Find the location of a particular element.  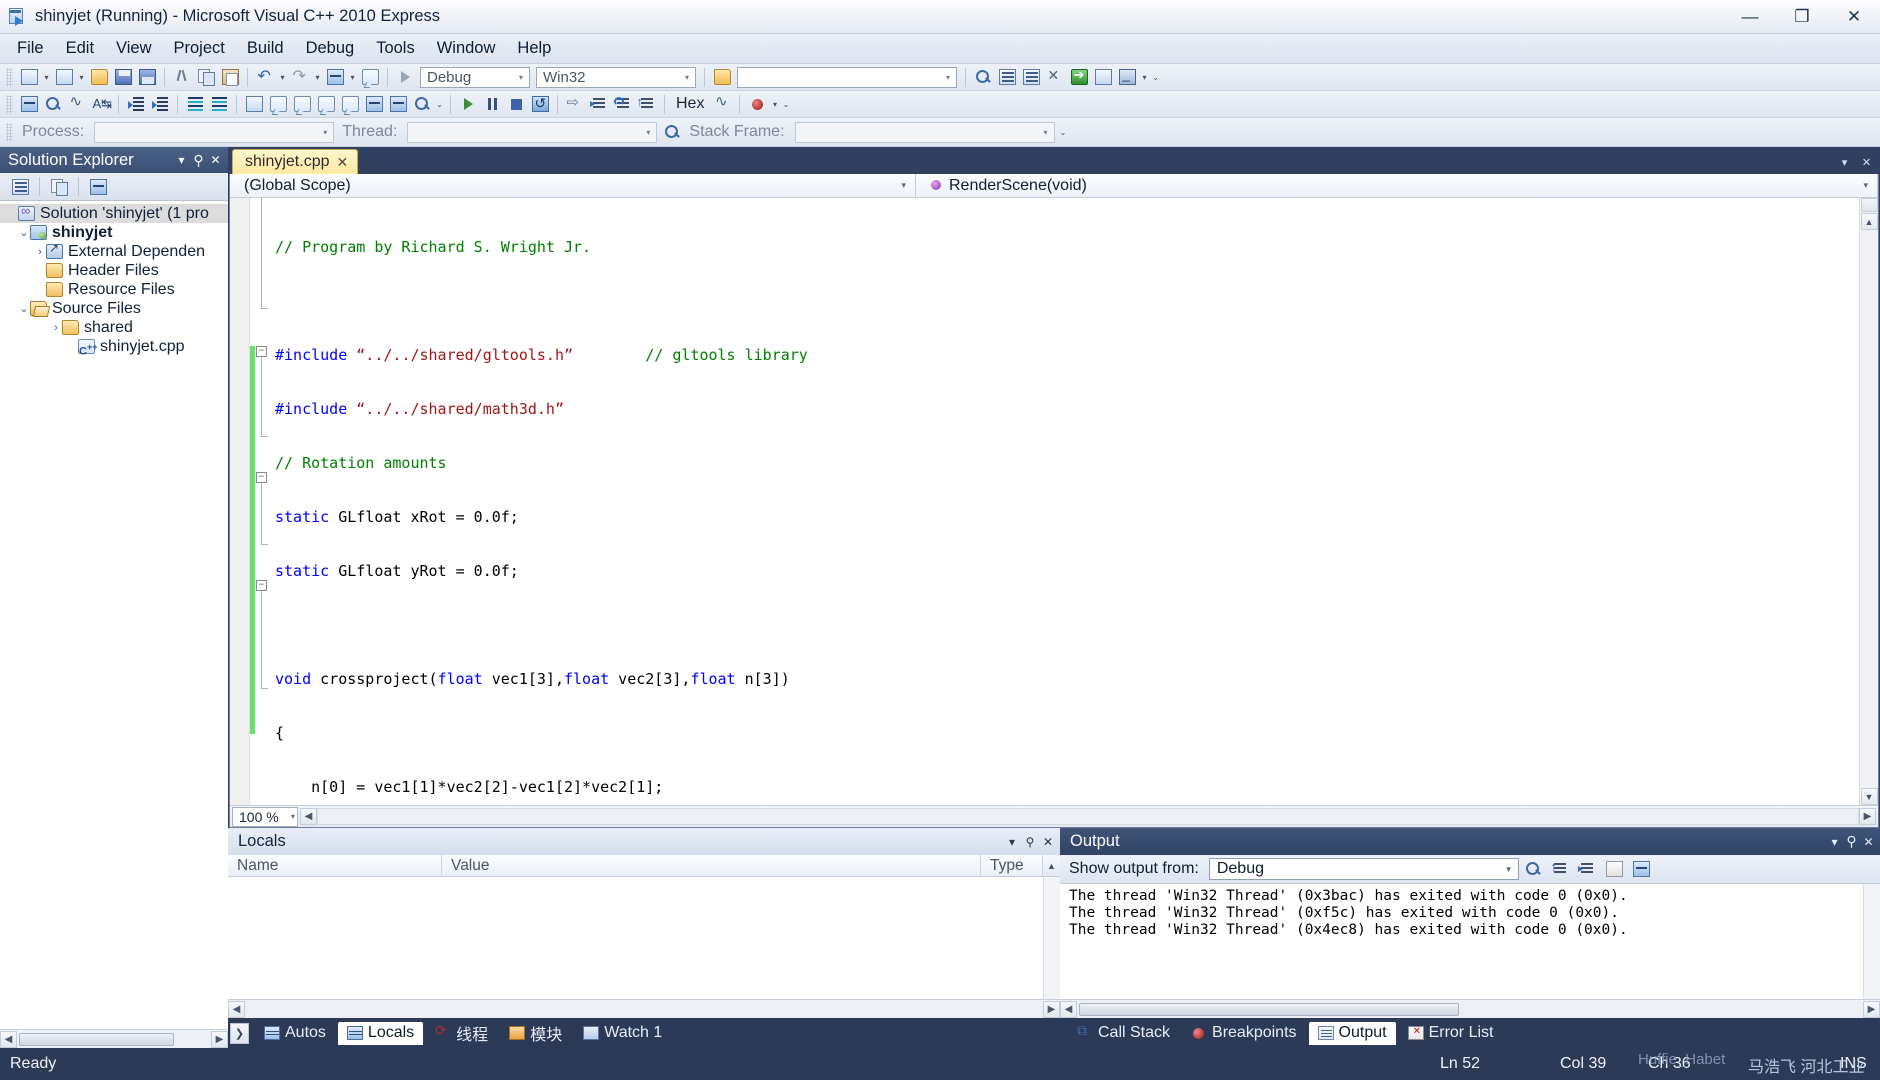

step-into-icon is located at coordinates (599, 104).